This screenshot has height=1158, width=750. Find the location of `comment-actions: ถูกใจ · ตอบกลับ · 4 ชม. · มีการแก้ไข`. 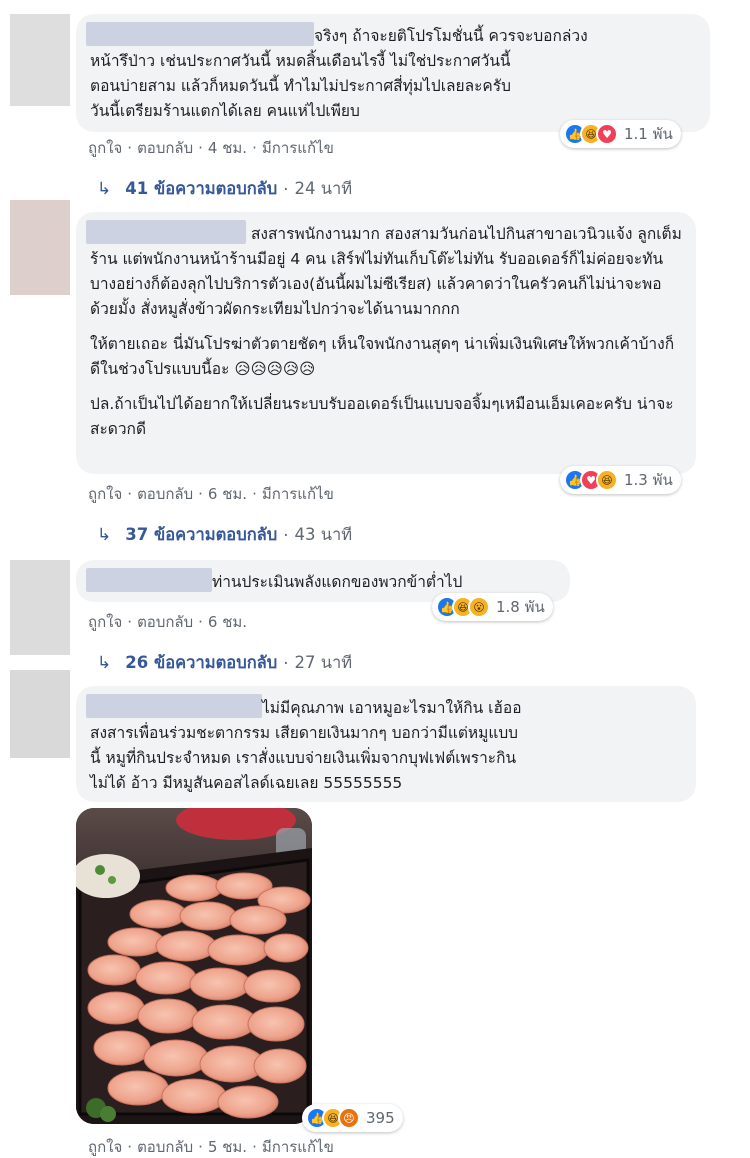

comment-actions: ถูกใจ · ตอบกลับ · 4 ชม. · มีการแก้ไข is located at coordinates (211, 148).